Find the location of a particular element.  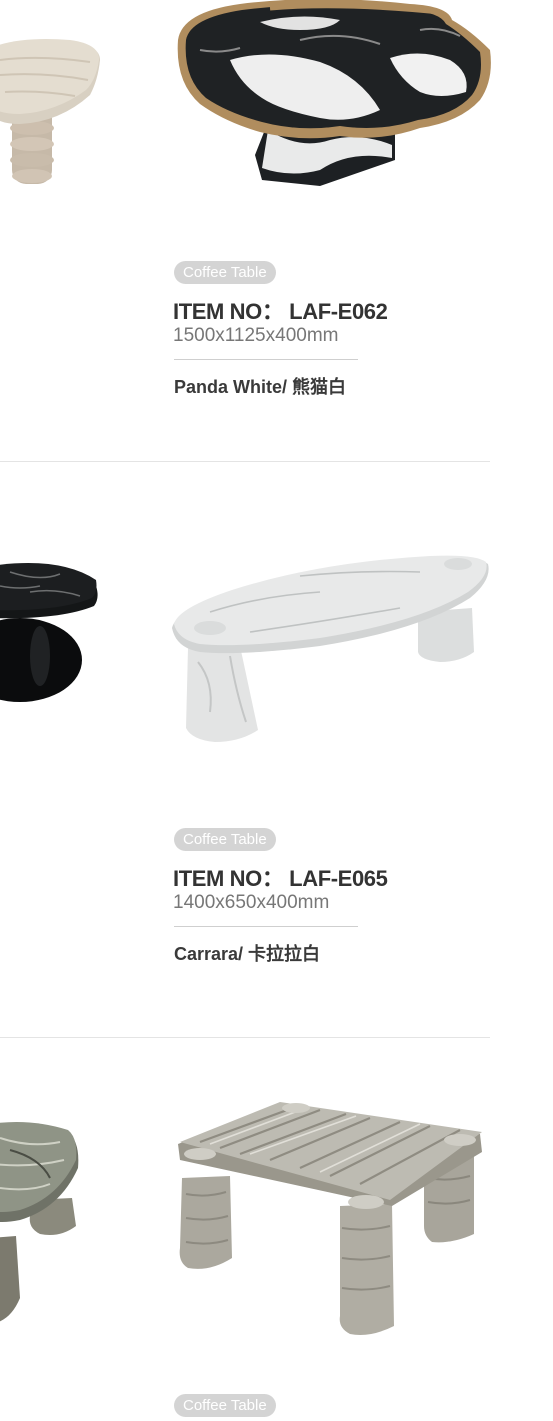

dimensions-text: 1400x650x400mm is located at coordinates (251, 902).